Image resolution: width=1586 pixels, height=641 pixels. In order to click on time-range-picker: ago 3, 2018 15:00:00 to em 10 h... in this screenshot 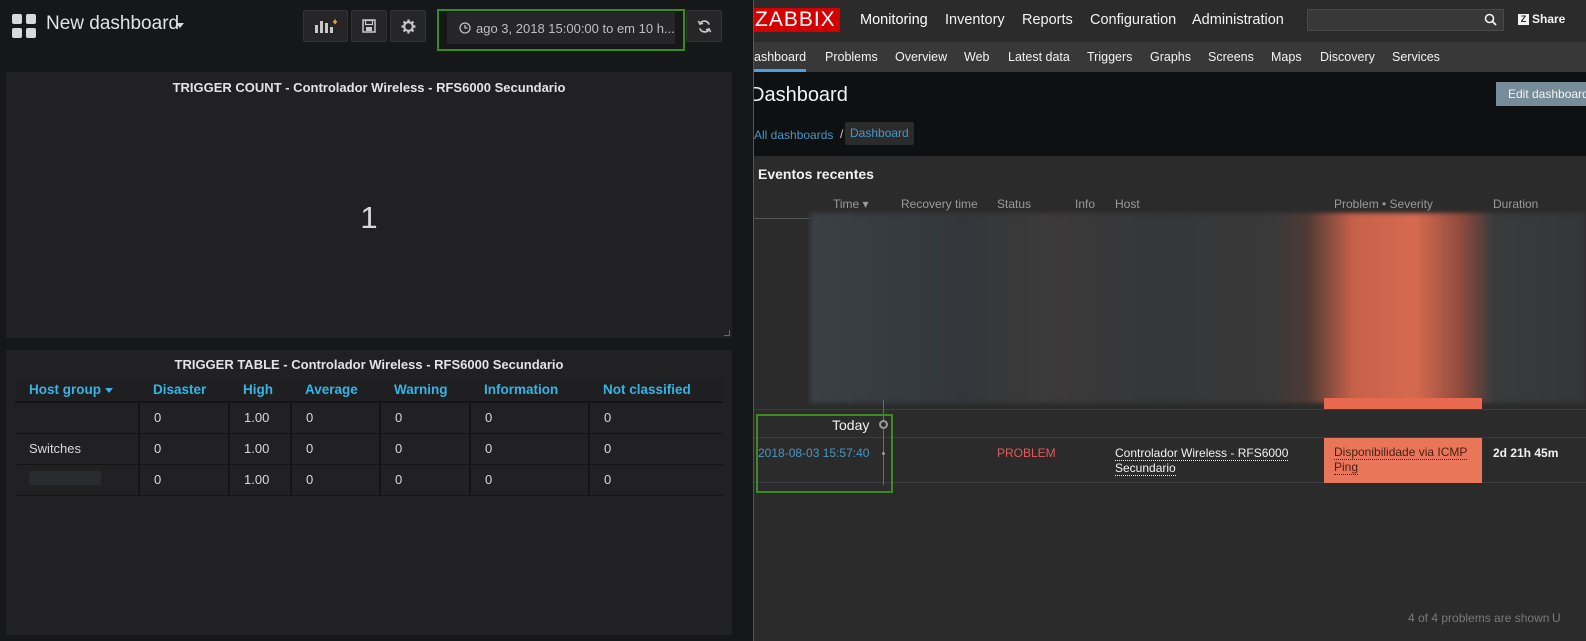, I will do `click(561, 28)`.